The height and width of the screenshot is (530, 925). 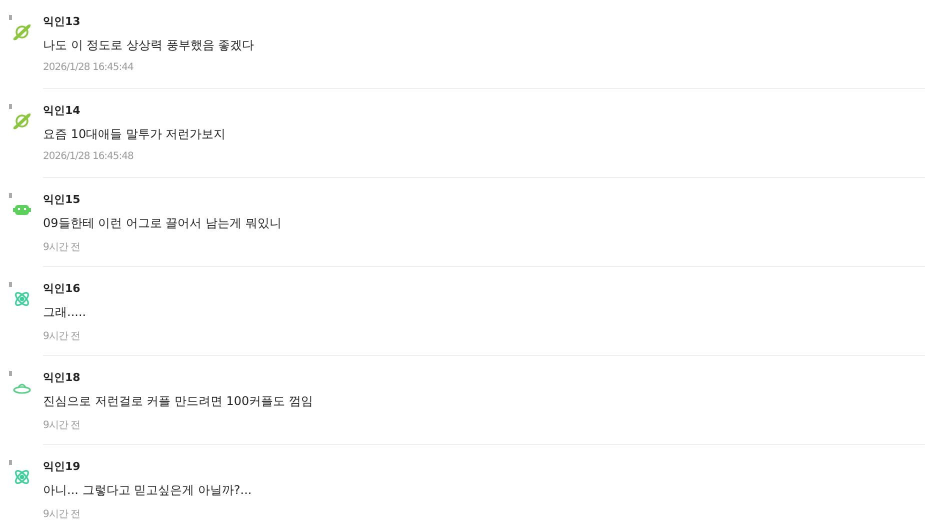 I want to click on comment-text: 진심으로 저런걸로 커플 만드려면 100커플도 껌임, so click(x=178, y=401).